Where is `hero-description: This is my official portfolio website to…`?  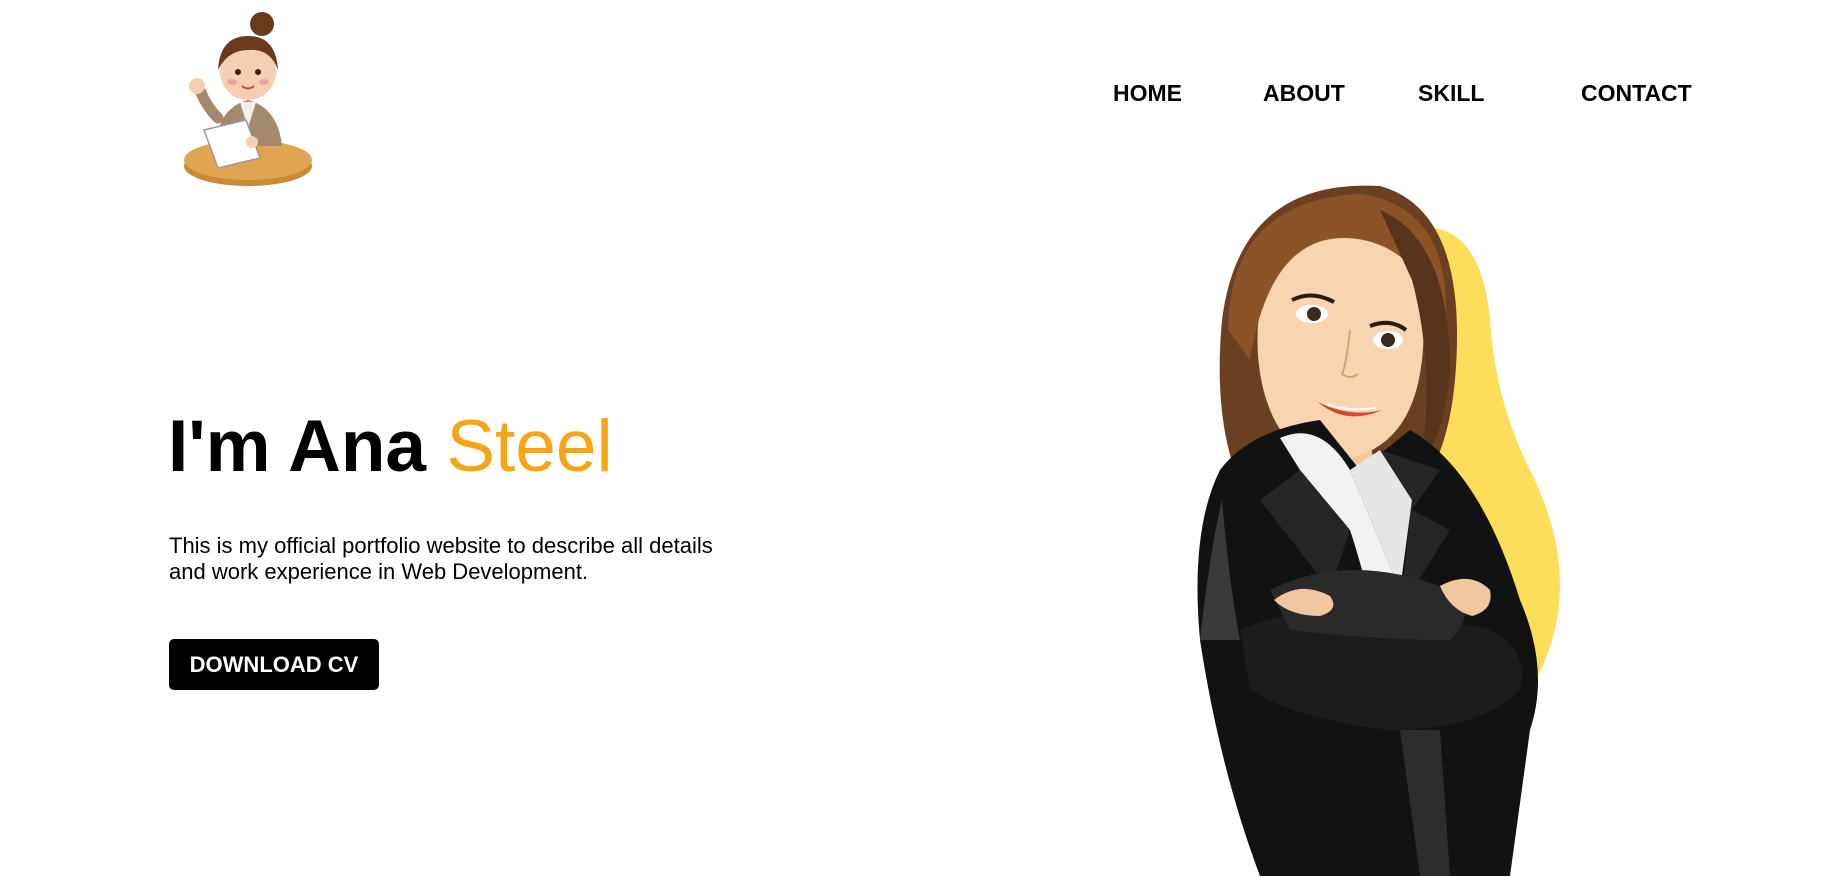 hero-description: This is my official portfolio website to… is located at coordinates (441, 558).